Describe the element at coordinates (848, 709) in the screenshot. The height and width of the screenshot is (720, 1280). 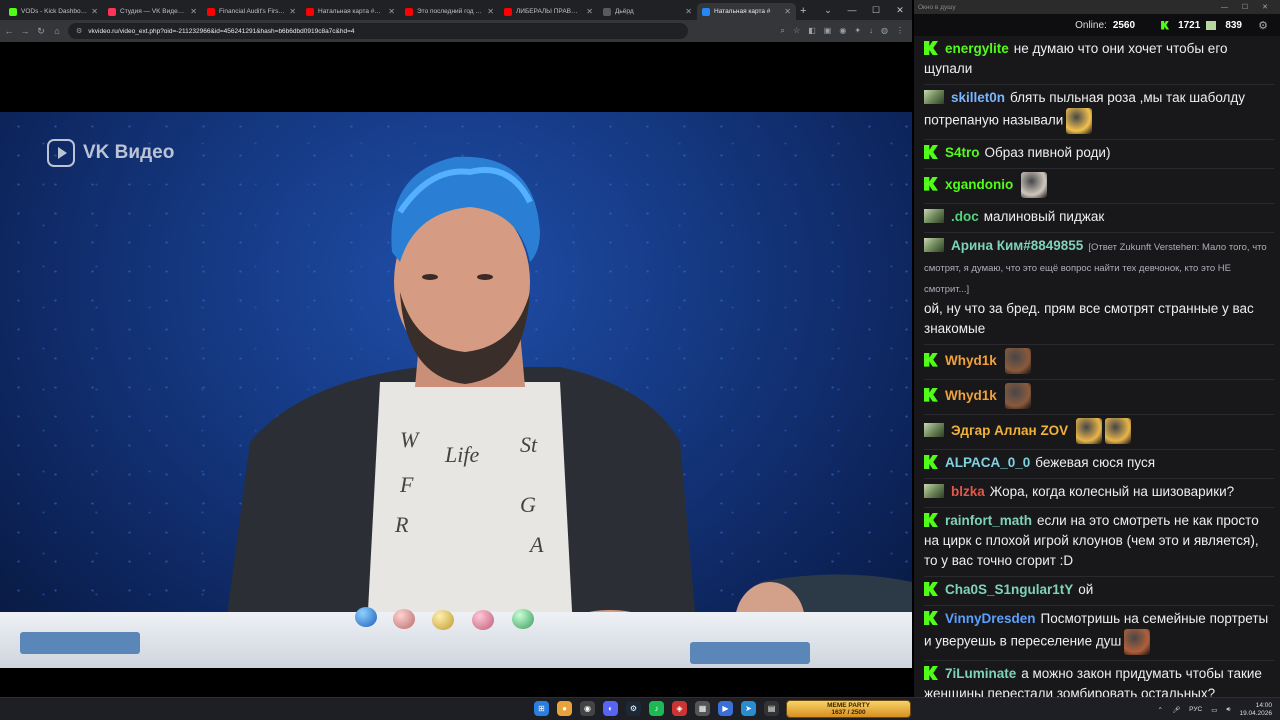
I see `meme-party-widget: MEME PARTY 1637 / 2500` at that location.